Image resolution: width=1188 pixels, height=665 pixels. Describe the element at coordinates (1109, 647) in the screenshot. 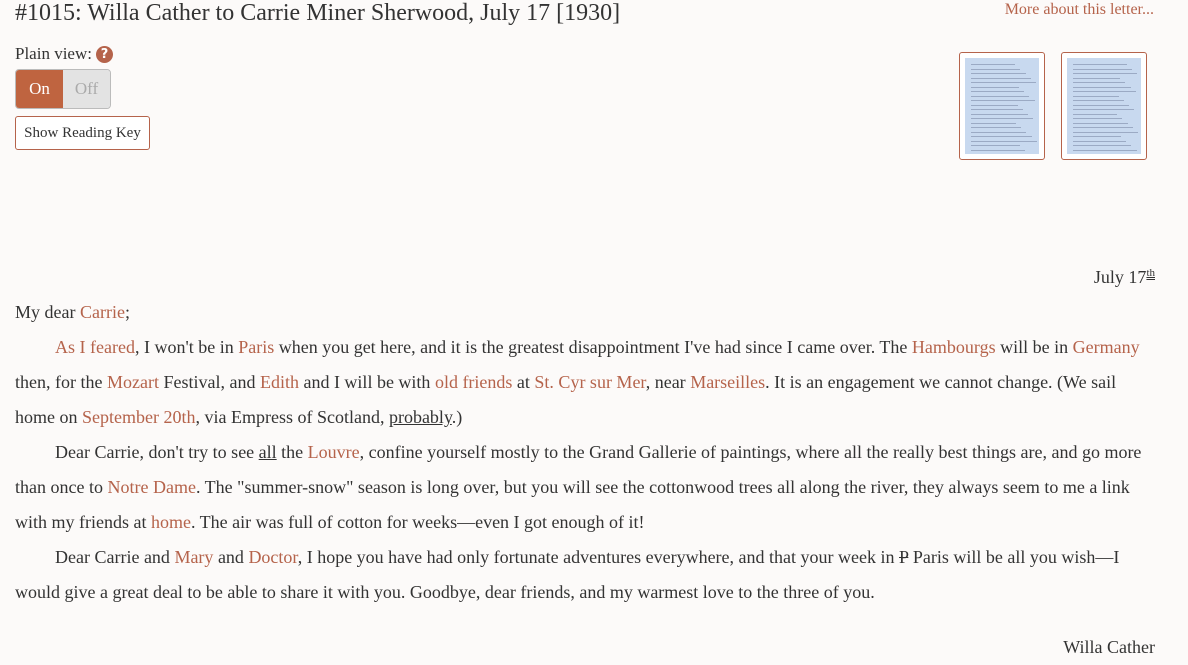

I see `signature: Willa Cather` at that location.